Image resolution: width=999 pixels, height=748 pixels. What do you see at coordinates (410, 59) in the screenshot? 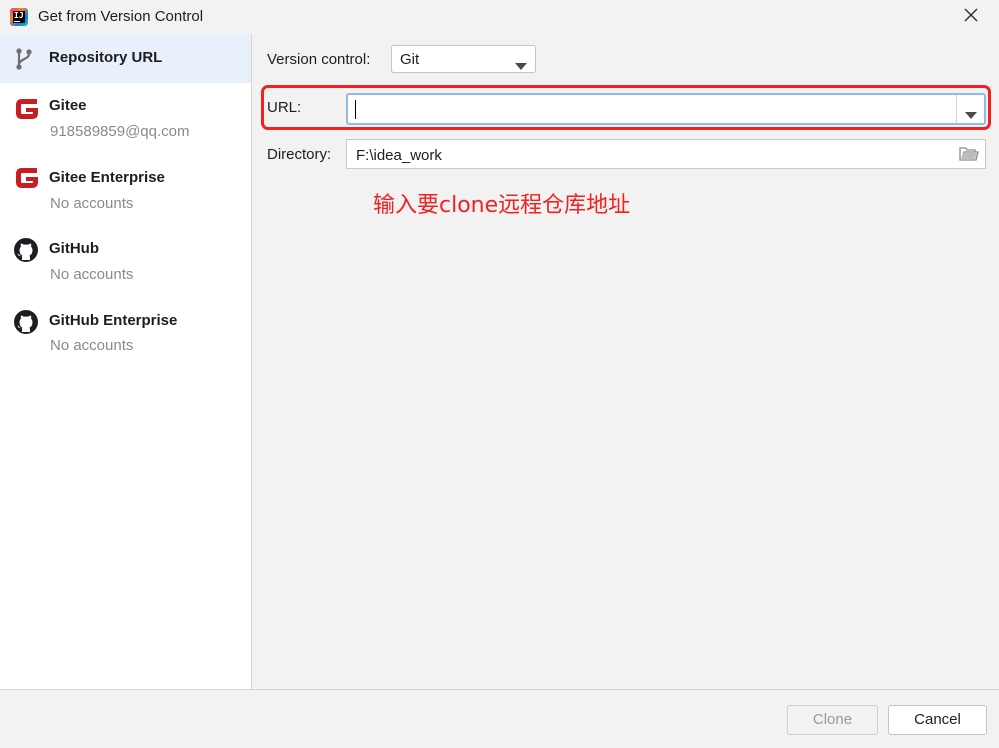
I see `version-control-value: Git` at bounding box center [410, 59].